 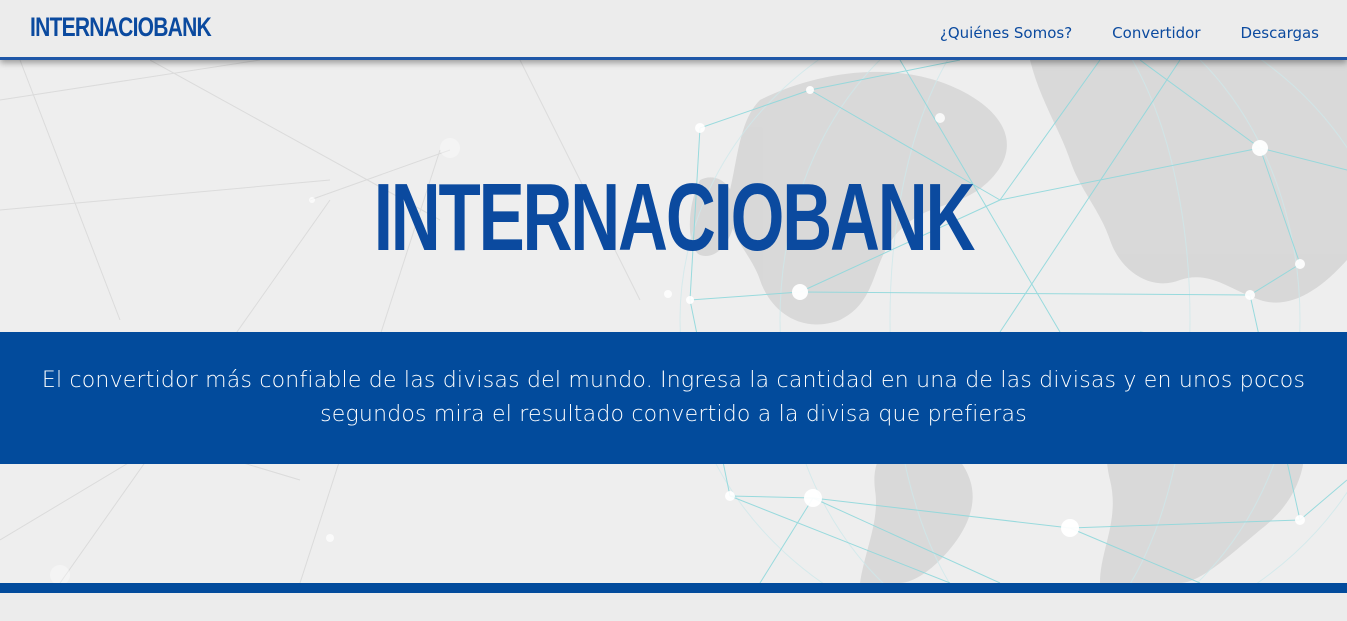 What do you see at coordinates (1006, 33) in the screenshot?
I see `nav-link-quienes-somos: ¿Quiénes Somos?` at bounding box center [1006, 33].